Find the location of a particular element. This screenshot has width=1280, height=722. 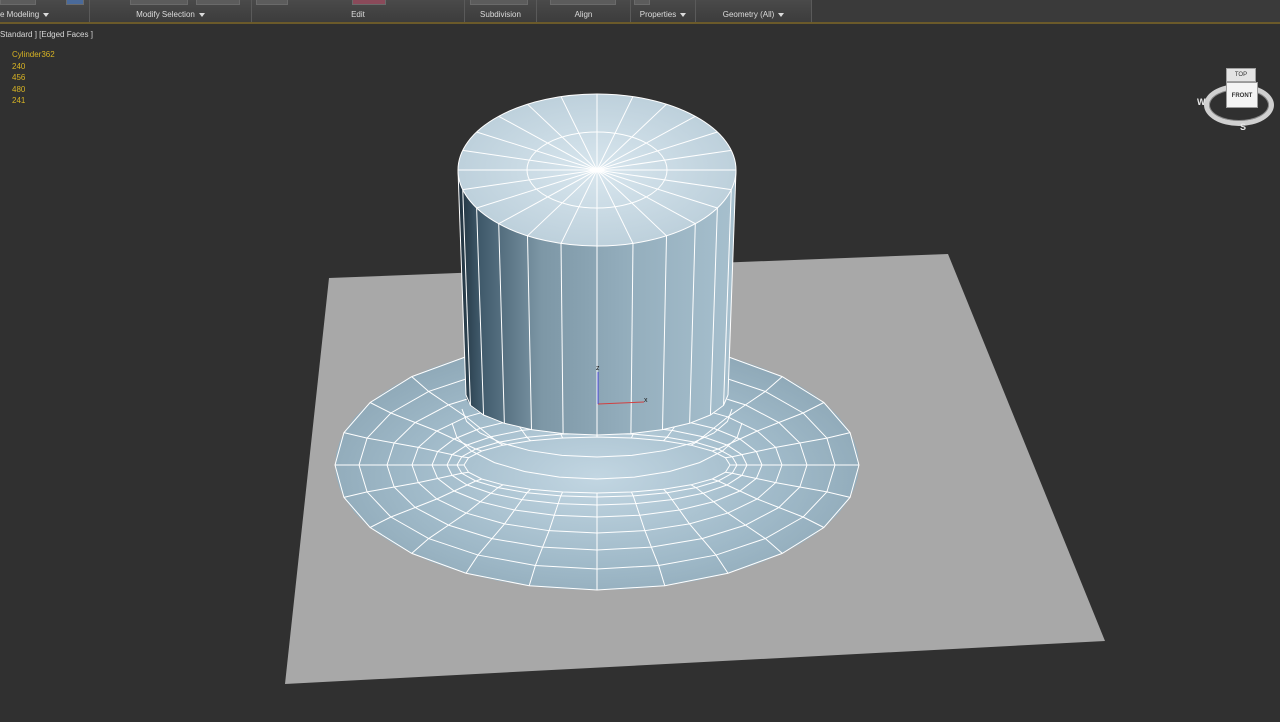

ribbon-group-label: Modify Selection is located at coordinates (170, 14).